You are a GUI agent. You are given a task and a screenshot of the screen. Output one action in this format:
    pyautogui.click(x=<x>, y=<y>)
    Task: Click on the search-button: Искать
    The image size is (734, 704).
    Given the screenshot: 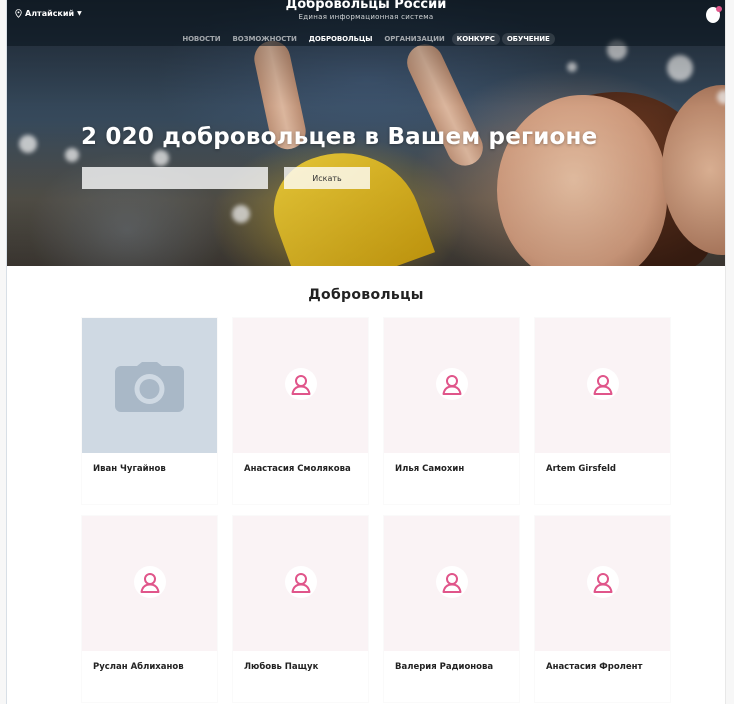 What is the action you would take?
    pyautogui.click(x=327, y=178)
    